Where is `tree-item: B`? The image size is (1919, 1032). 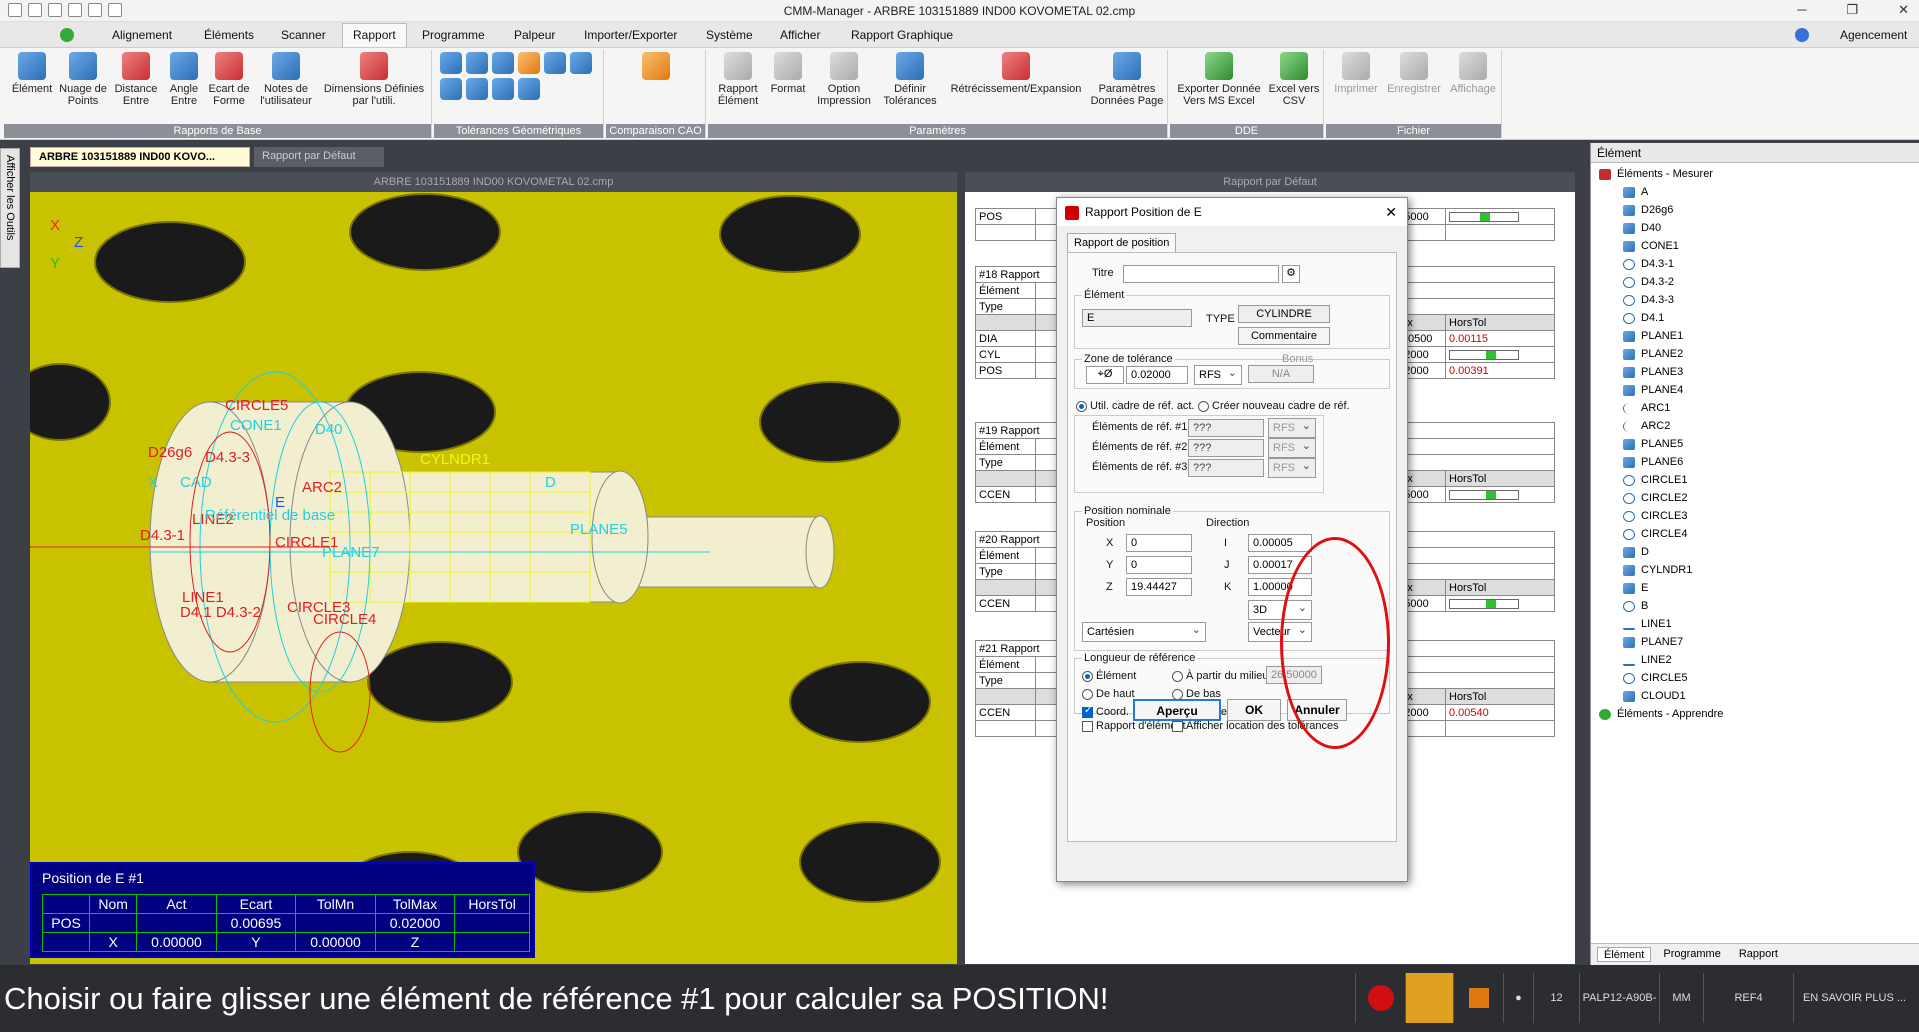 tree-item: B is located at coordinates (1661, 606).